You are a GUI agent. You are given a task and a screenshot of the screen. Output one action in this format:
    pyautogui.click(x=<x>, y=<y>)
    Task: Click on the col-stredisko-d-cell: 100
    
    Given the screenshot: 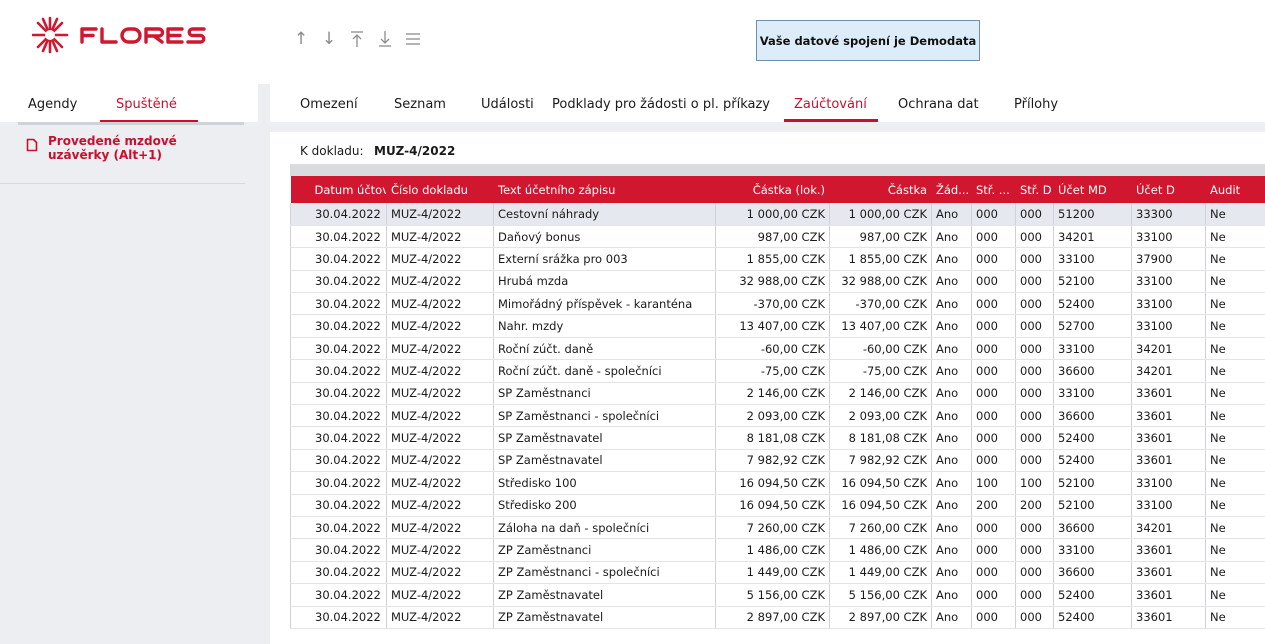 What is the action you would take?
    pyautogui.click(x=1034, y=483)
    